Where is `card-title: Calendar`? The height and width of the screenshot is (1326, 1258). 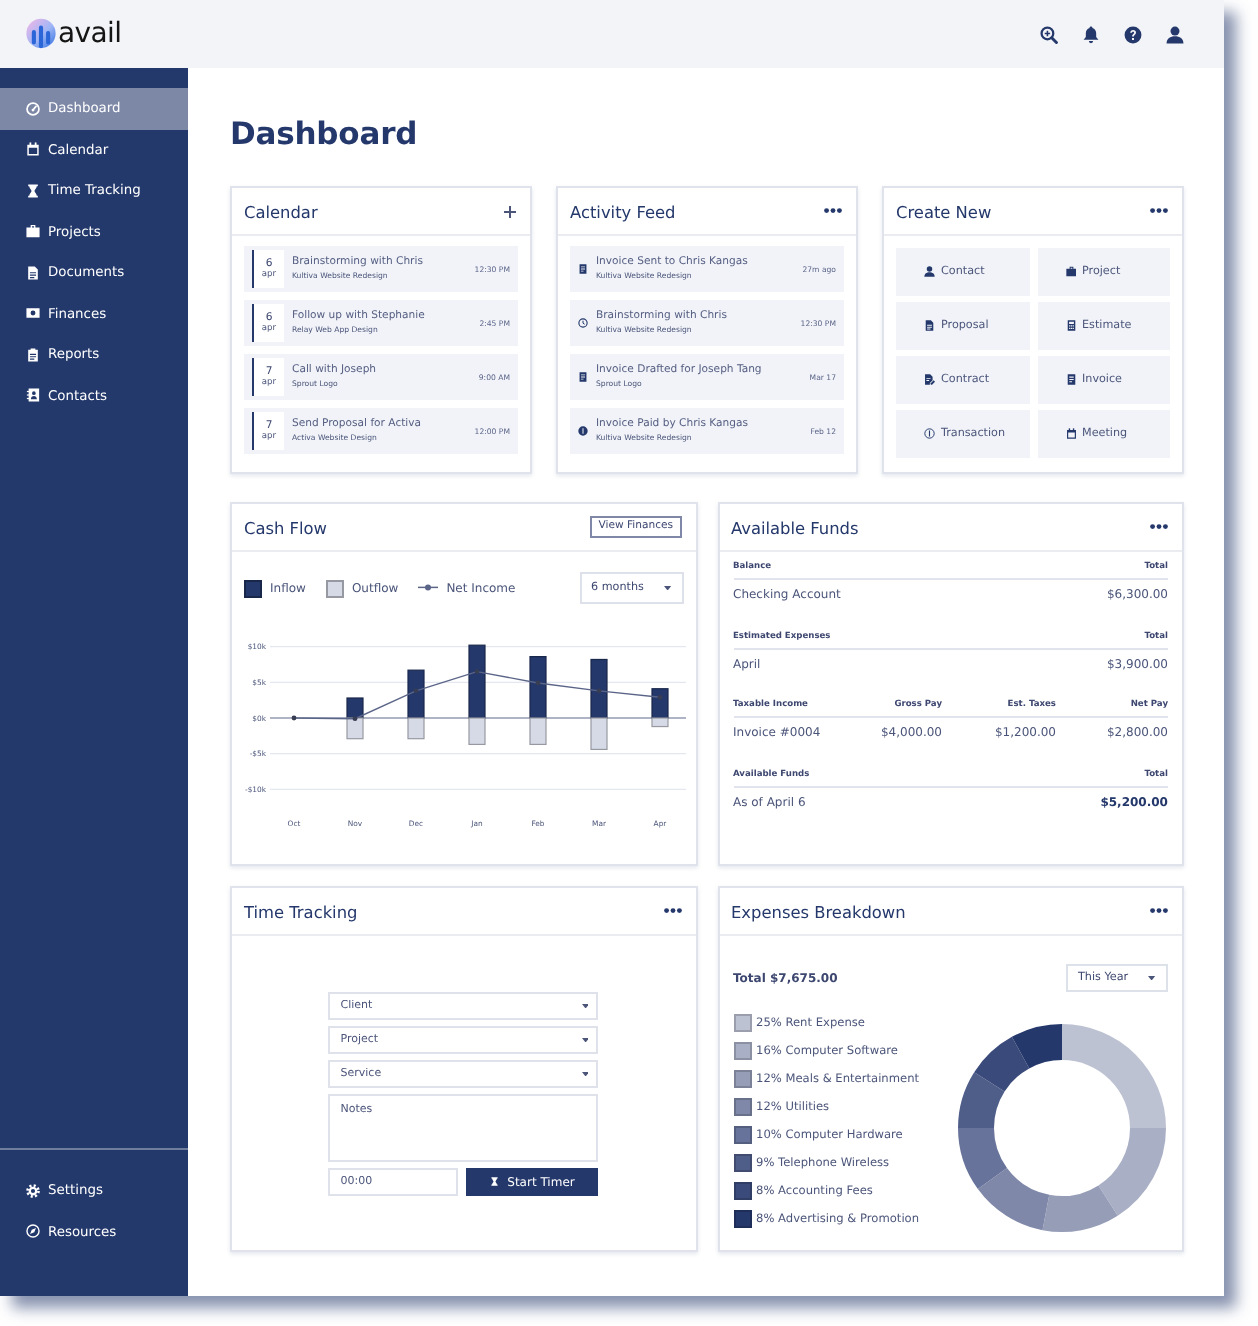 card-title: Calendar is located at coordinates (281, 211).